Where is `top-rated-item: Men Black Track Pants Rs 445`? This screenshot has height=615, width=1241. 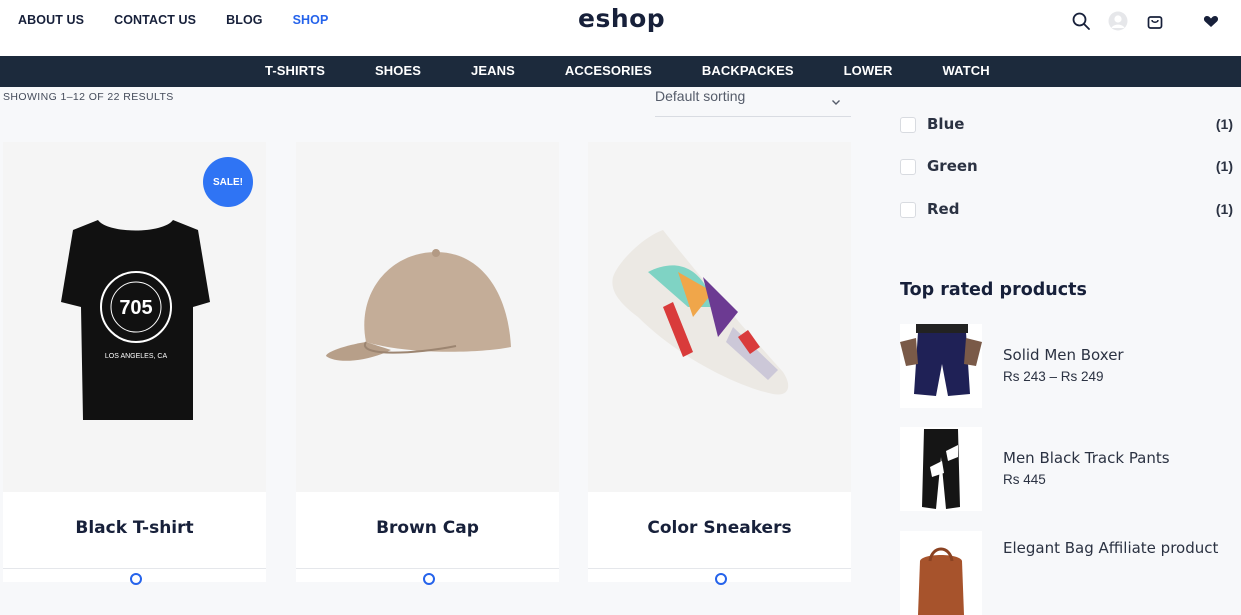
top-rated-item: Men Black Track Pants Rs 445 is located at coordinates (1070, 469).